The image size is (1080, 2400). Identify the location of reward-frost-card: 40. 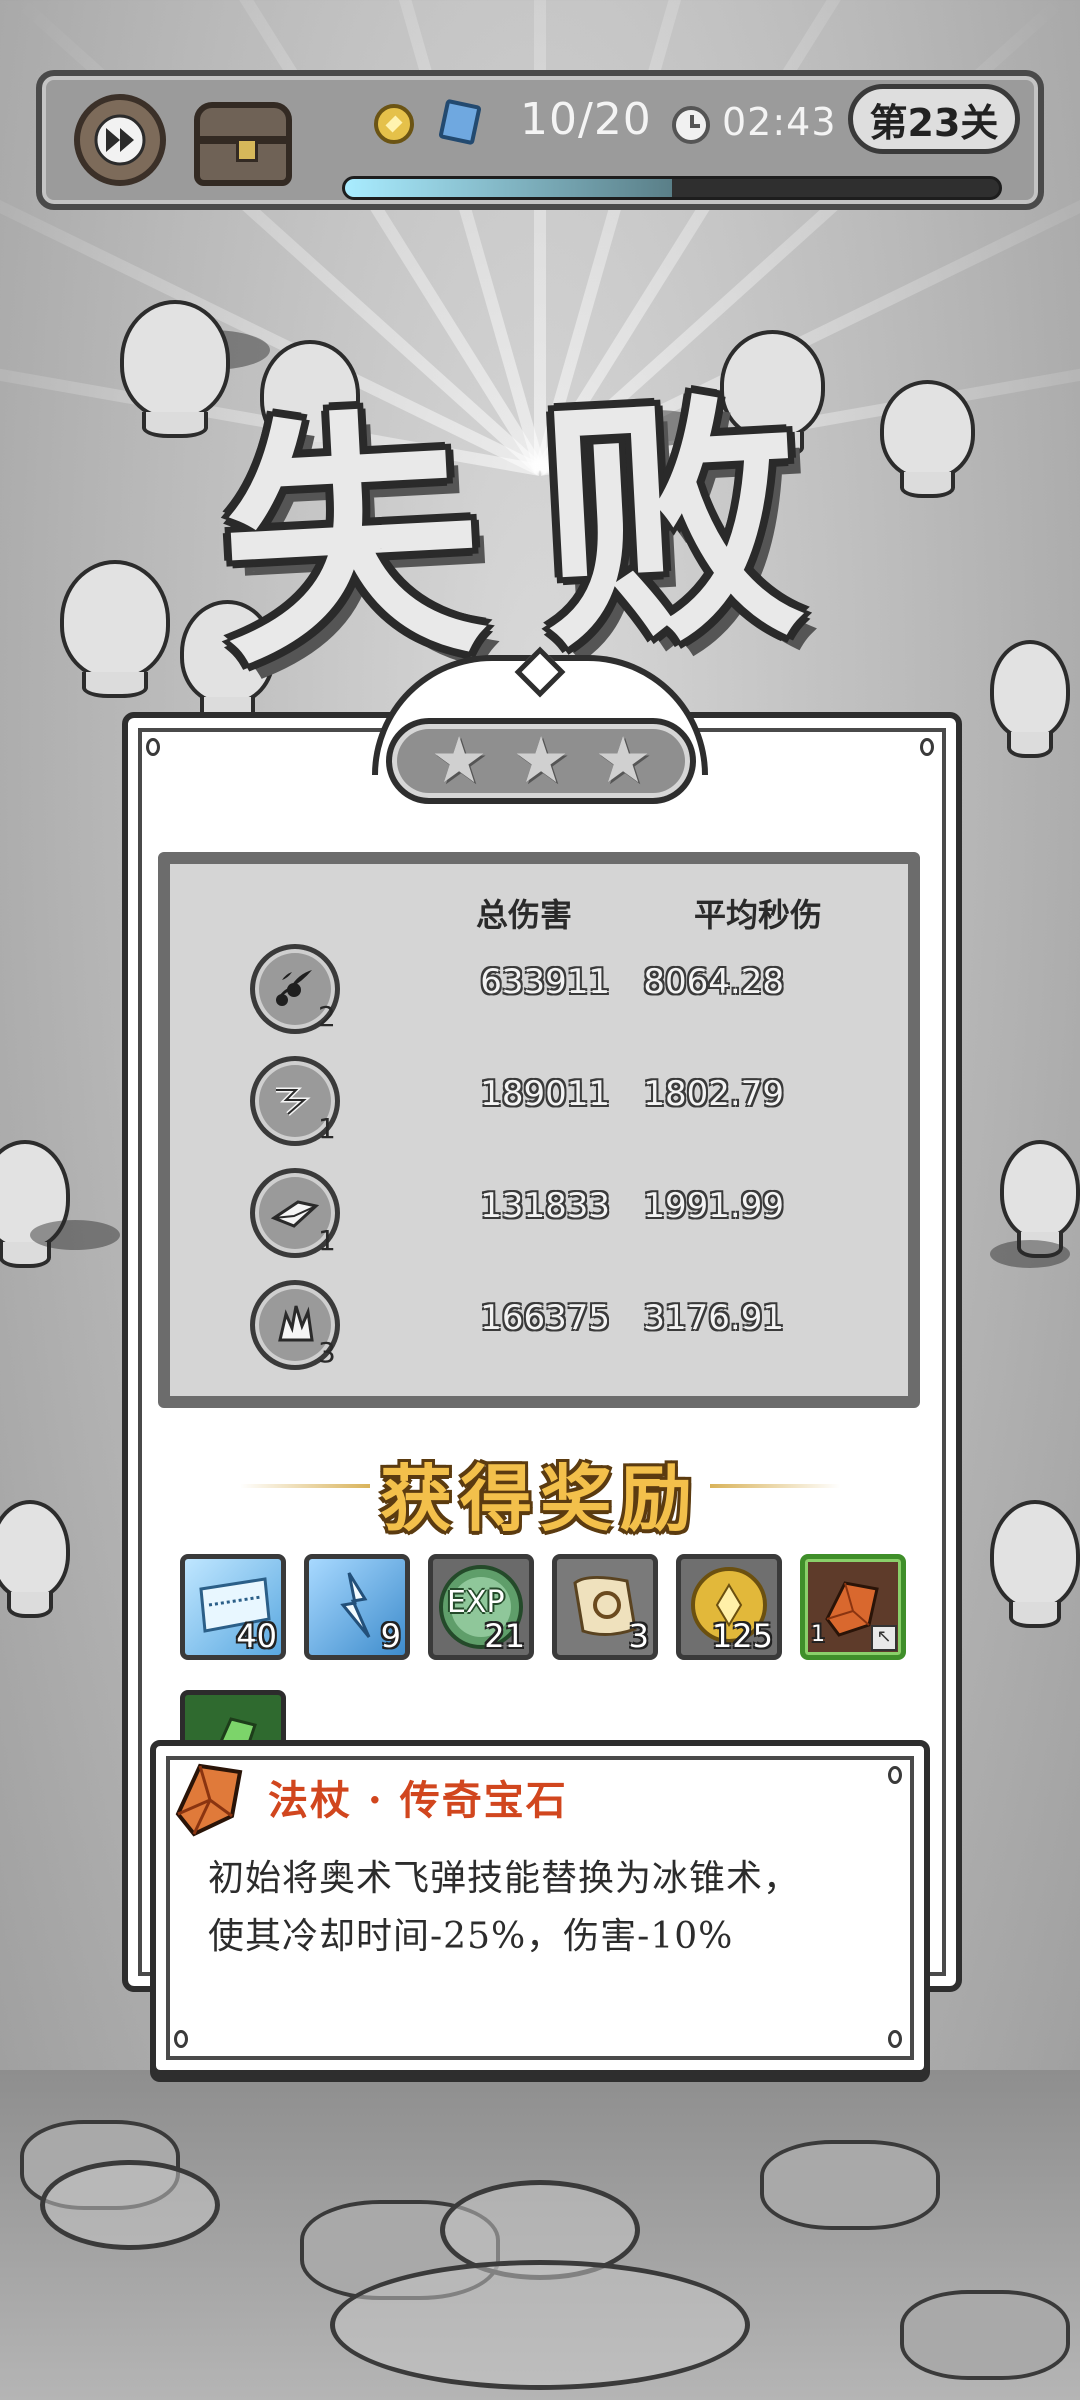
(233, 1607).